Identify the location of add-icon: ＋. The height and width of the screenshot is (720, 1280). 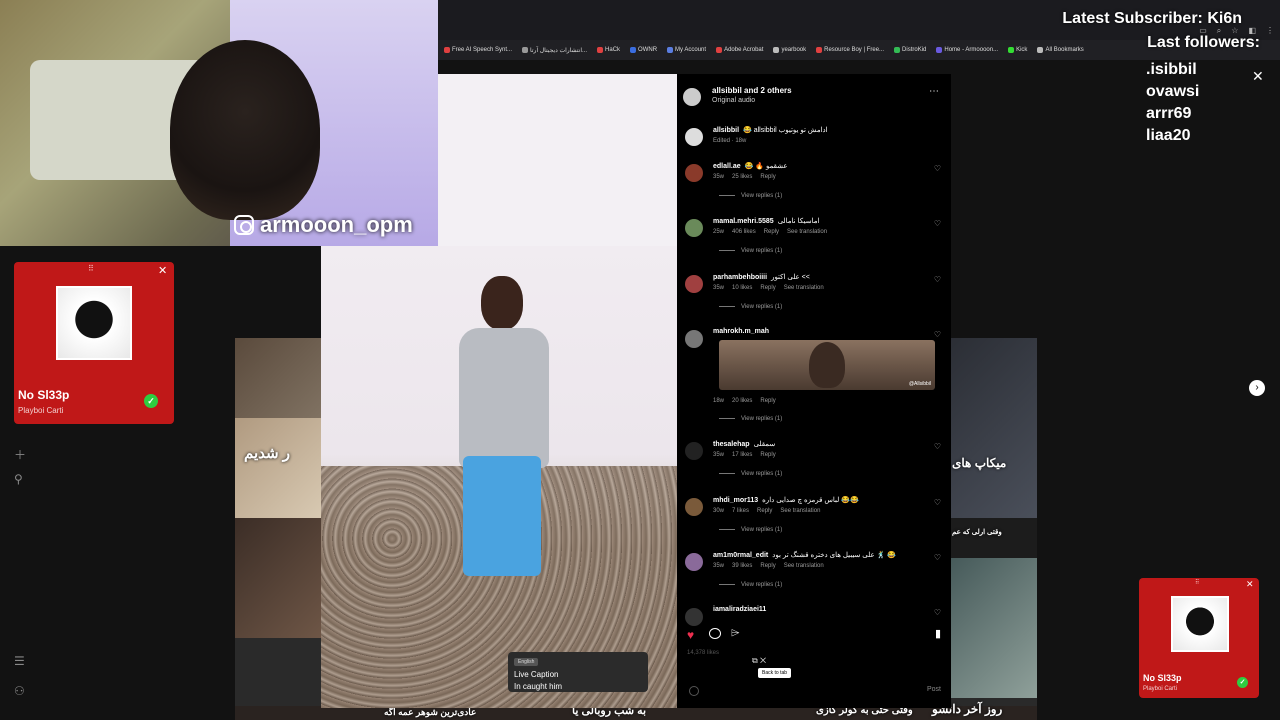
(20, 454).